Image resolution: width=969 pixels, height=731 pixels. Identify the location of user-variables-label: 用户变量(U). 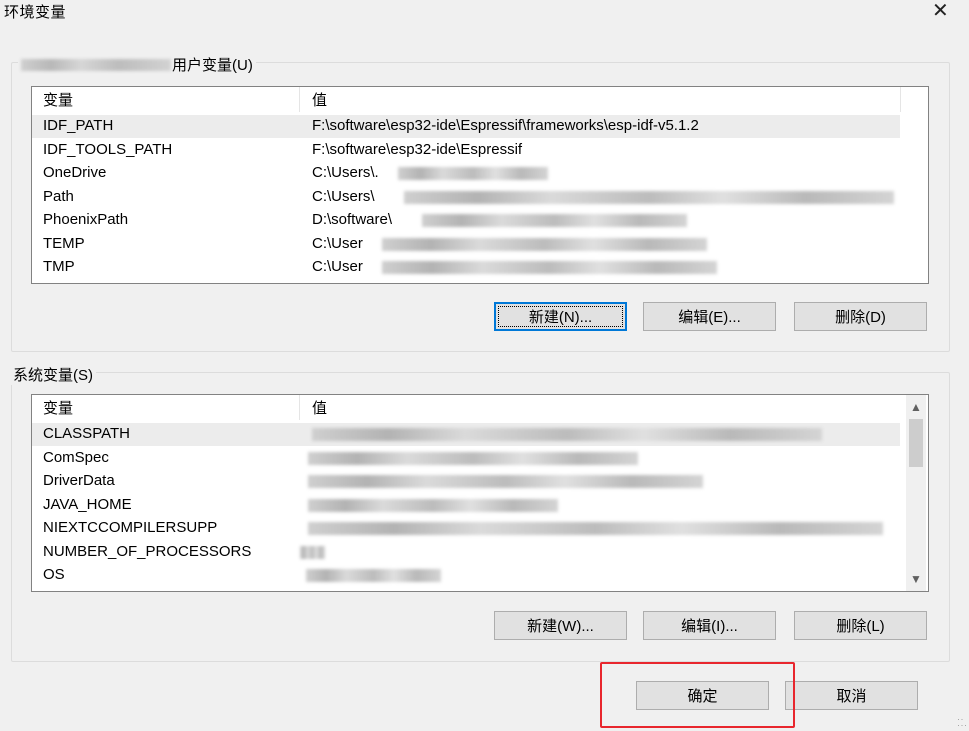
(137, 64).